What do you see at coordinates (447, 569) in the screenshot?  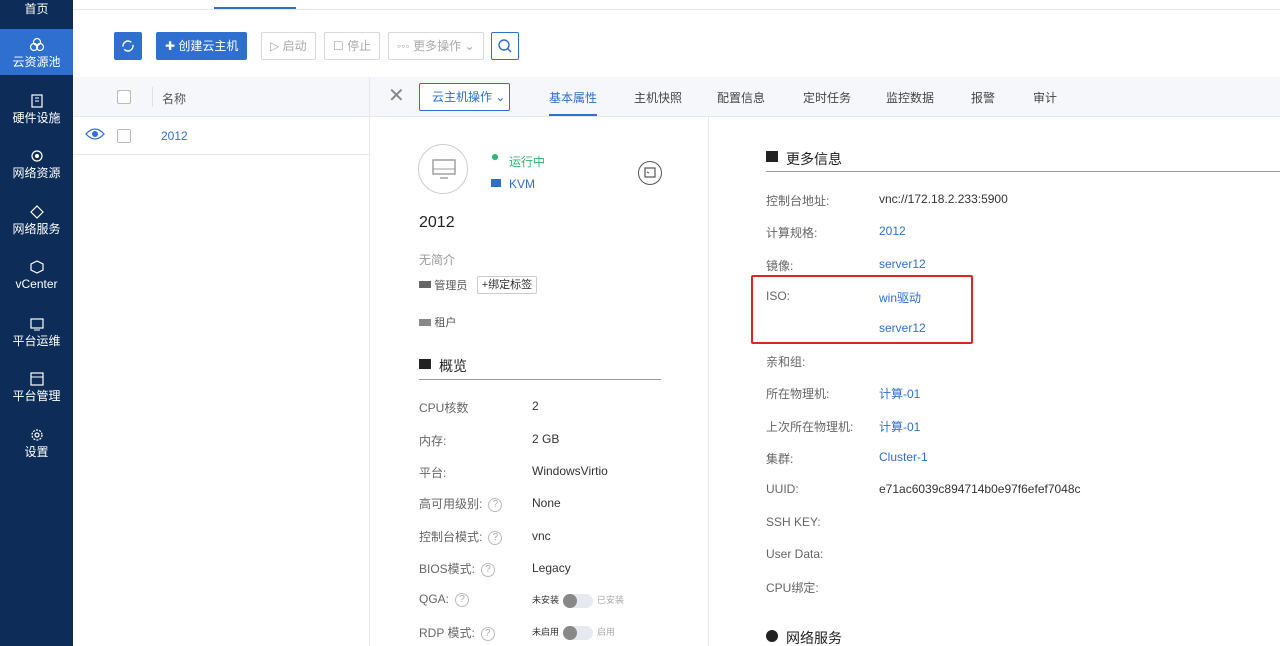 I see `bios-label: BIOS模式:` at bounding box center [447, 569].